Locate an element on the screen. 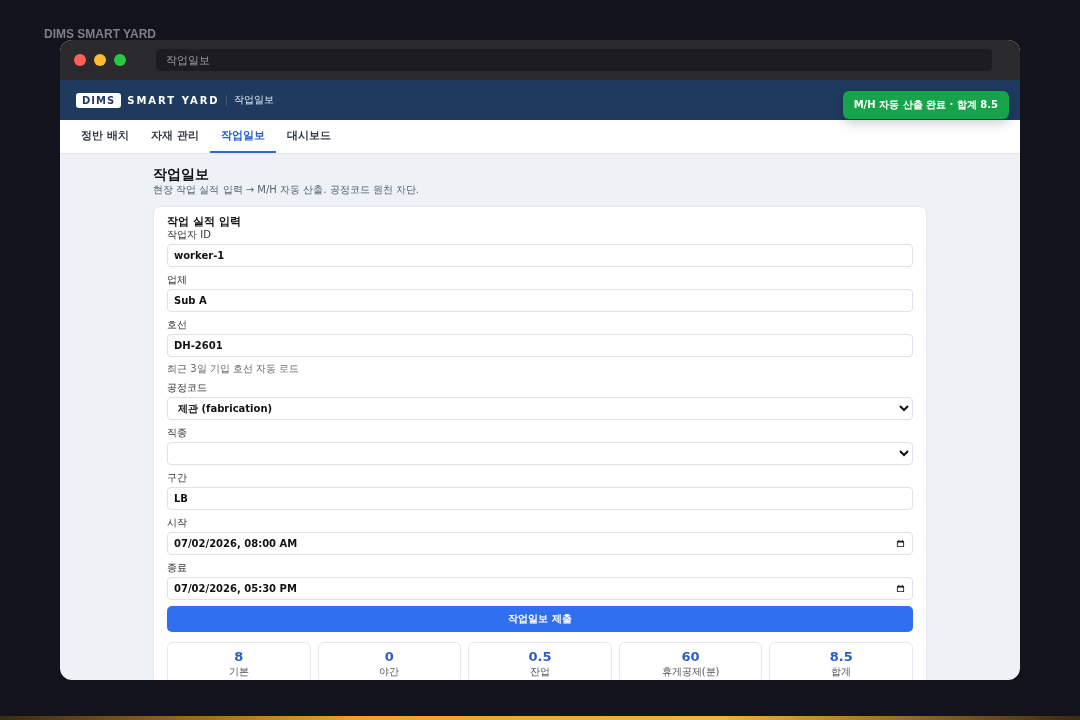  logo-badge: DIMS is located at coordinates (99, 100).